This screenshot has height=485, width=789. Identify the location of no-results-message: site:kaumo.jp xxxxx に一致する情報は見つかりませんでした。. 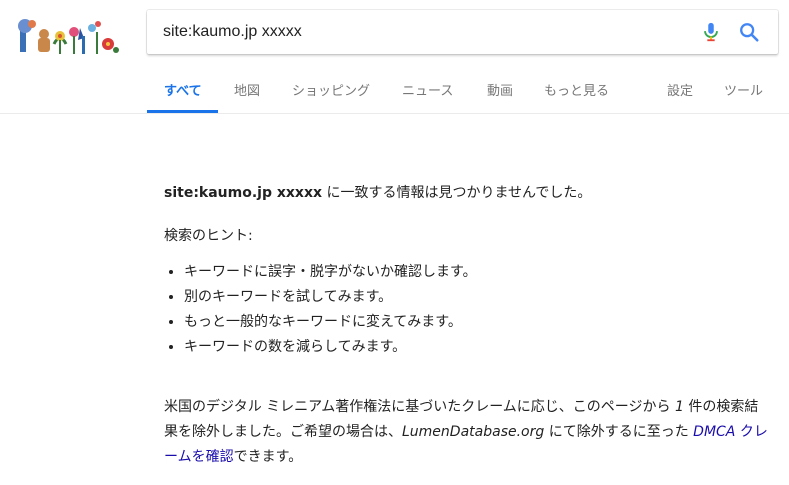
(377, 192).